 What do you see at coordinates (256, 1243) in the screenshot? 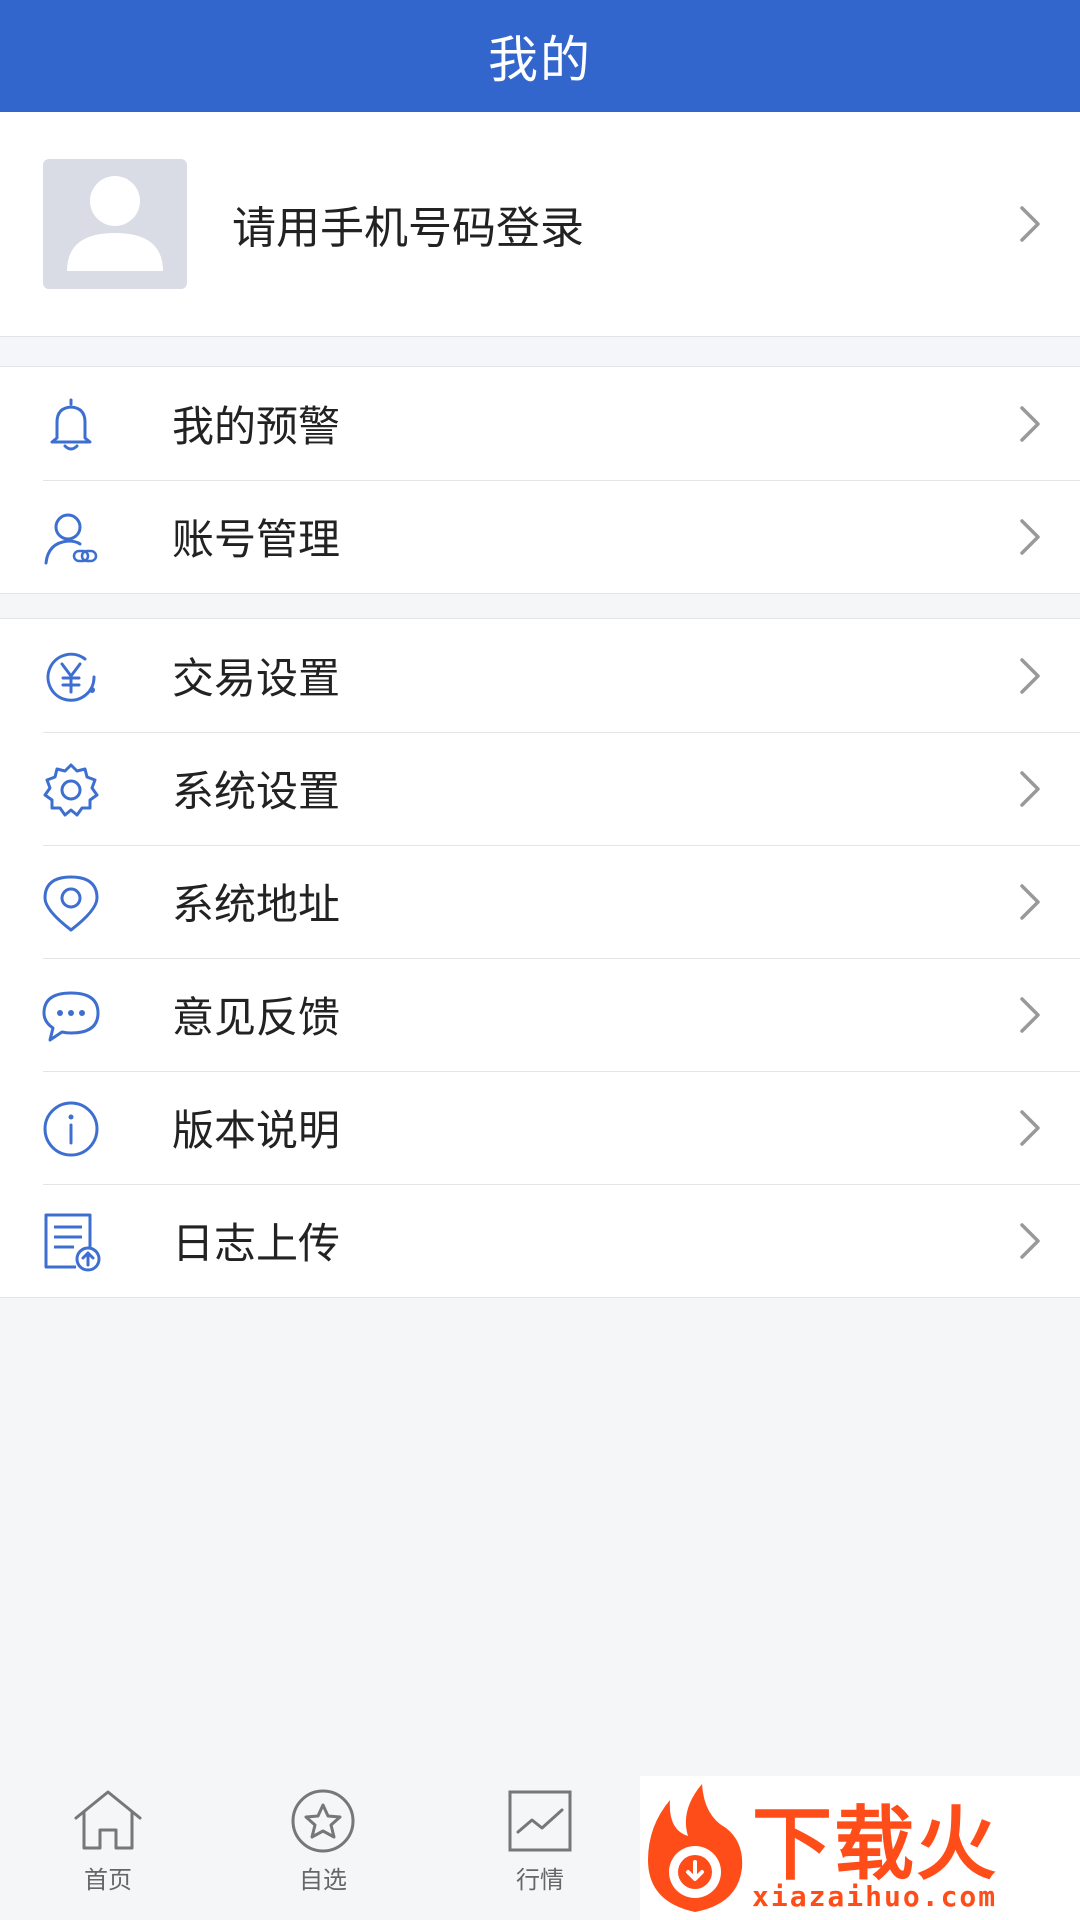
I see `menu-item-label: 日志上传` at bounding box center [256, 1243].